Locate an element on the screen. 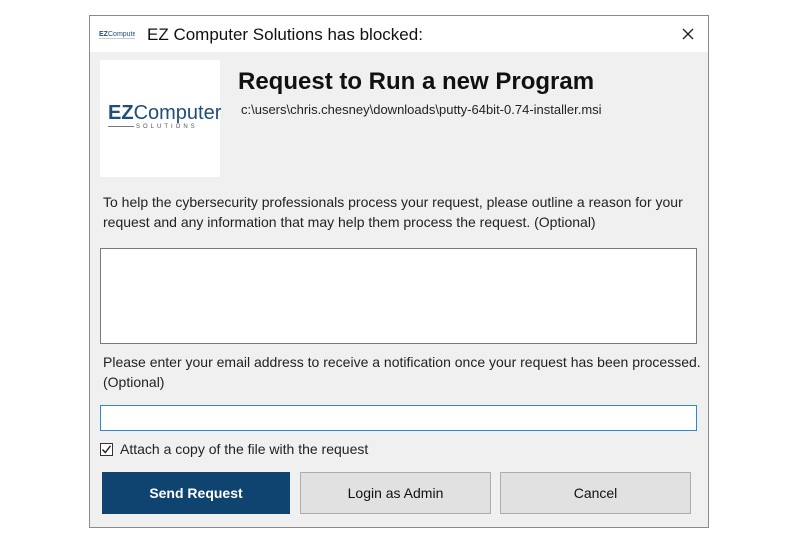  close-icon is located at coordinates (688, 34).